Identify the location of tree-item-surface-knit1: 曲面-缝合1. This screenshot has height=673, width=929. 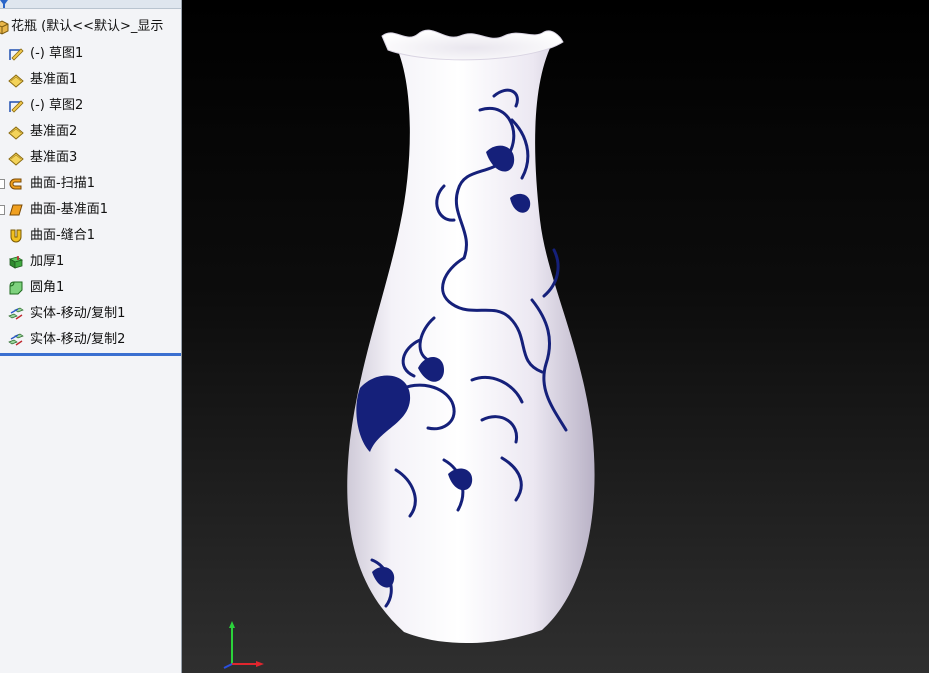
(90, 236).